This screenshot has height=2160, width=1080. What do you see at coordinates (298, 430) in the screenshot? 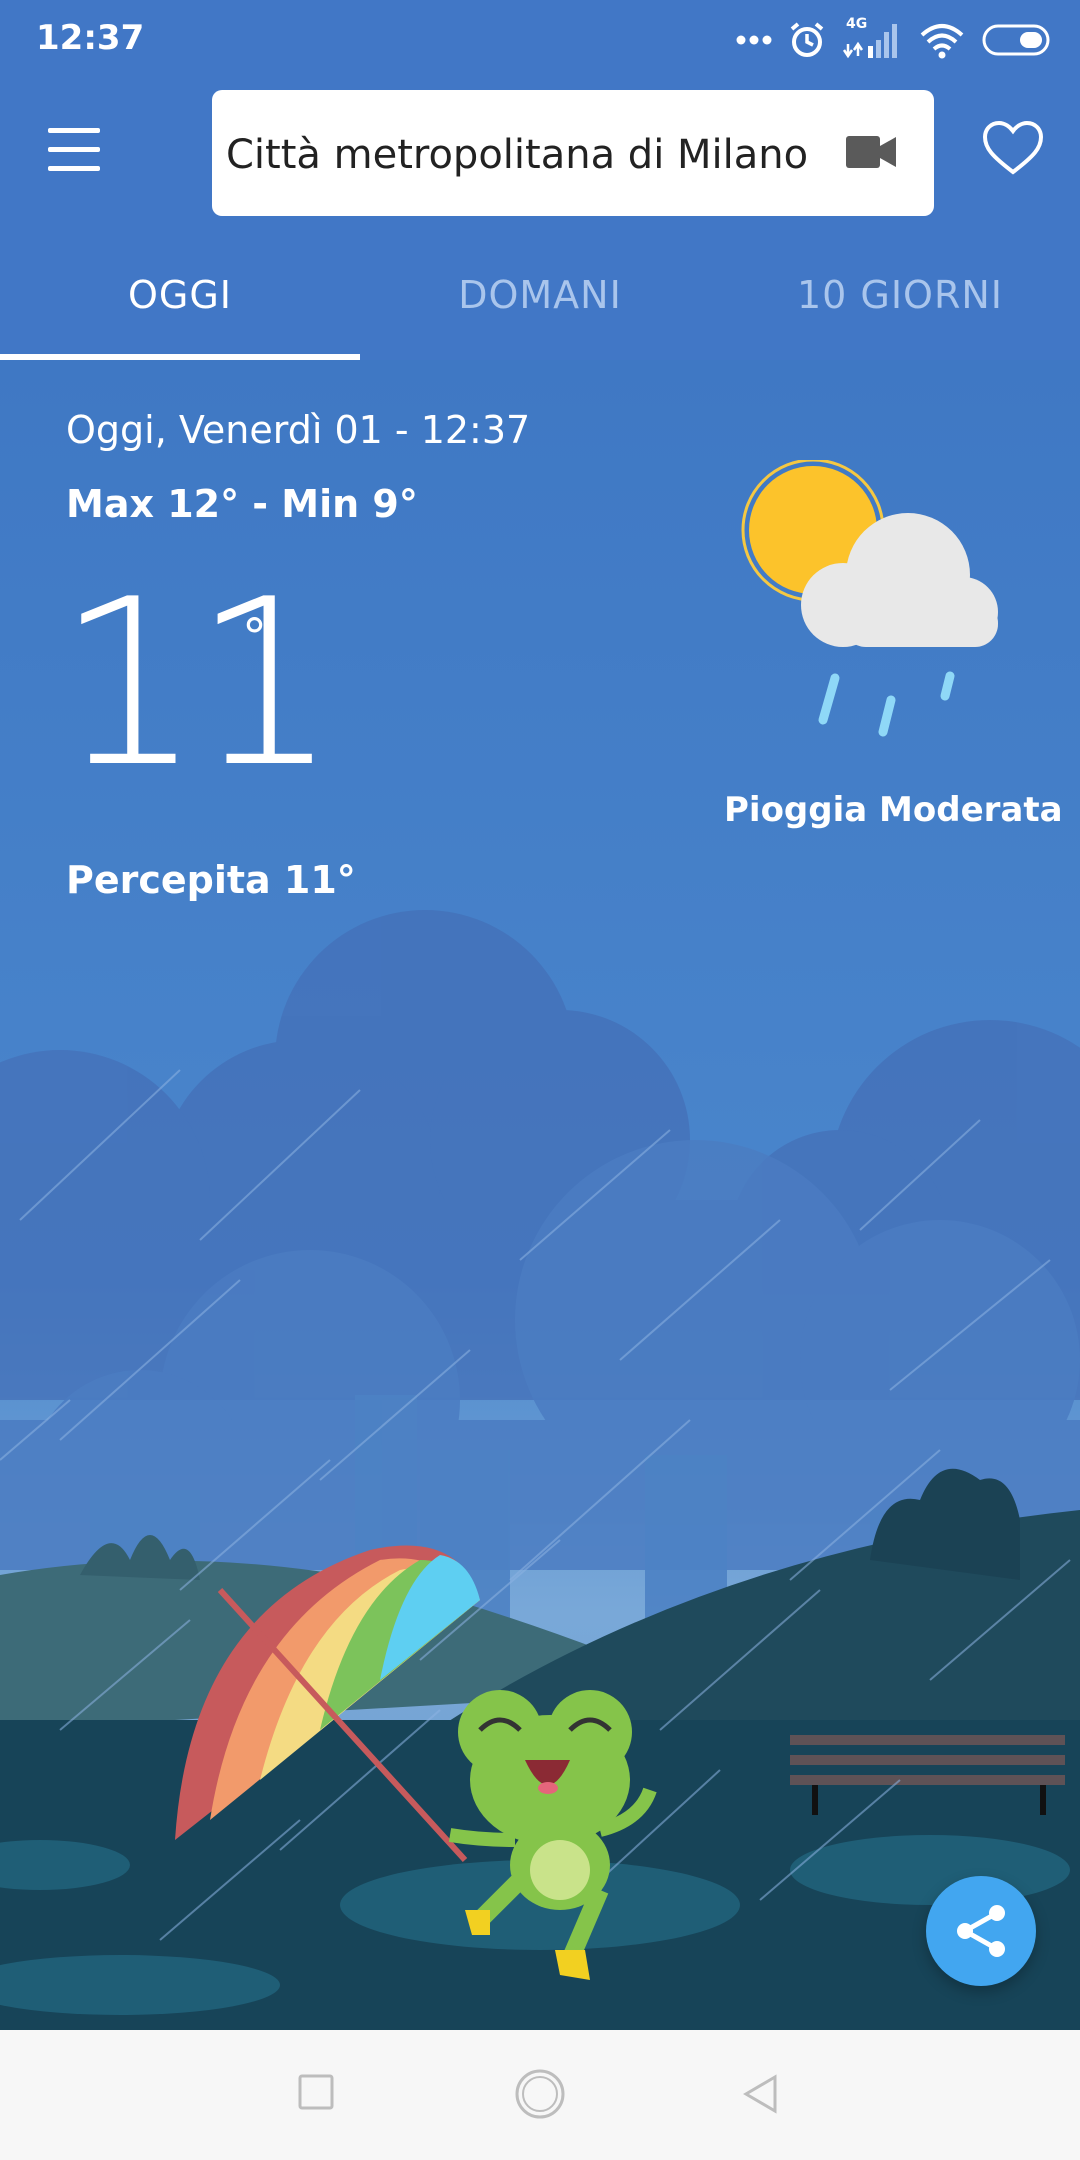
I see `current-date: Oggi, Venerdì 01 - 12:37` at bounding box center [298, 430].